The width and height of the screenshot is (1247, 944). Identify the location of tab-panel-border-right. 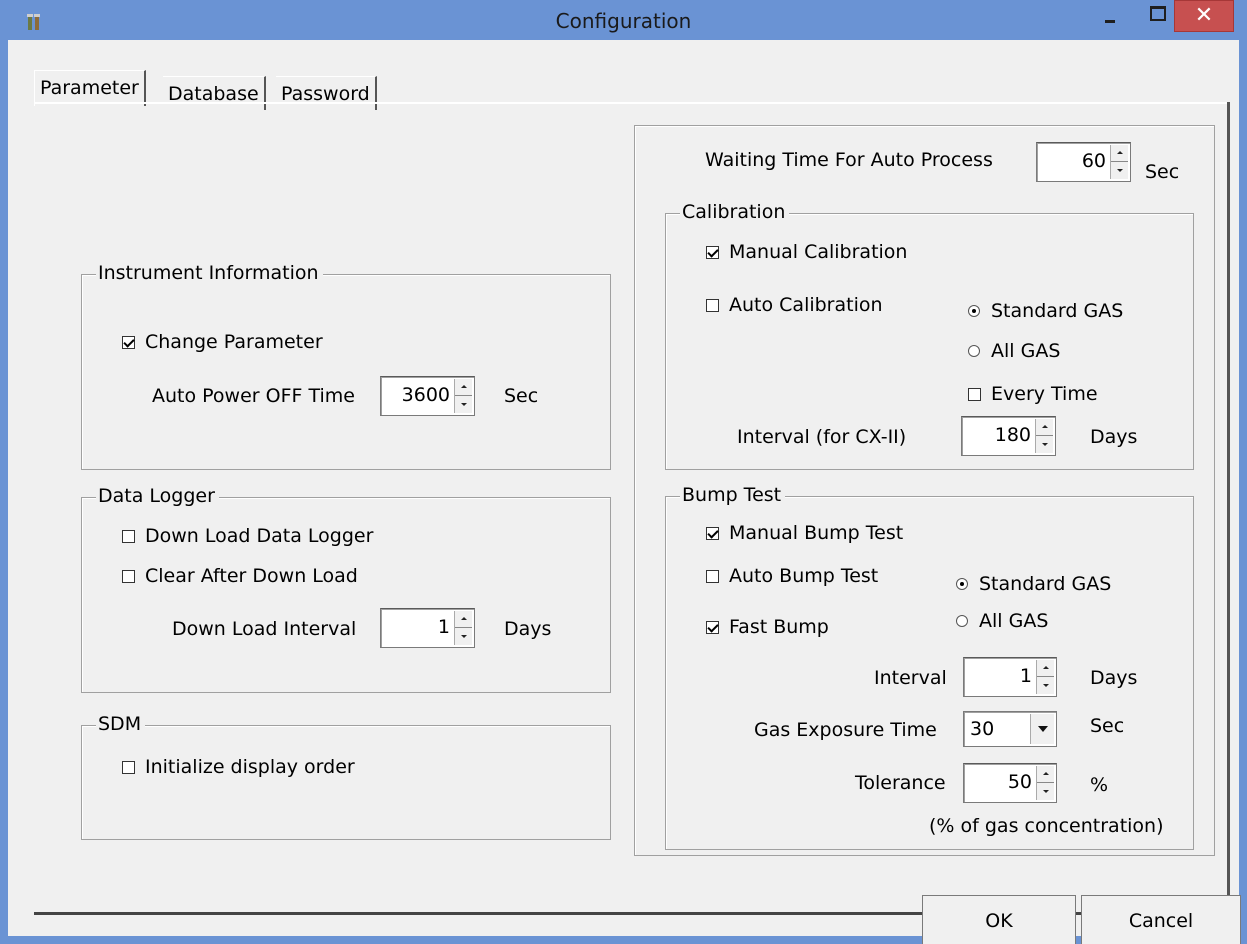
(1228, 508).